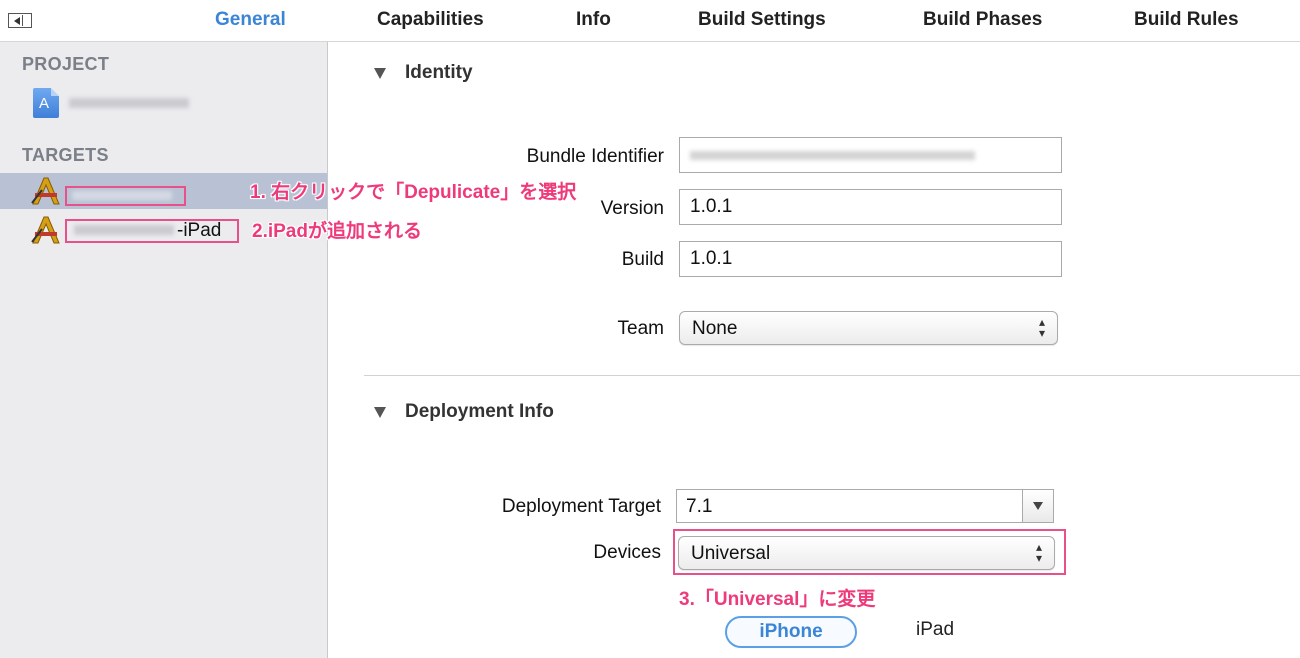  I want to click on identity-section-title: Identity, so click(439, 72).